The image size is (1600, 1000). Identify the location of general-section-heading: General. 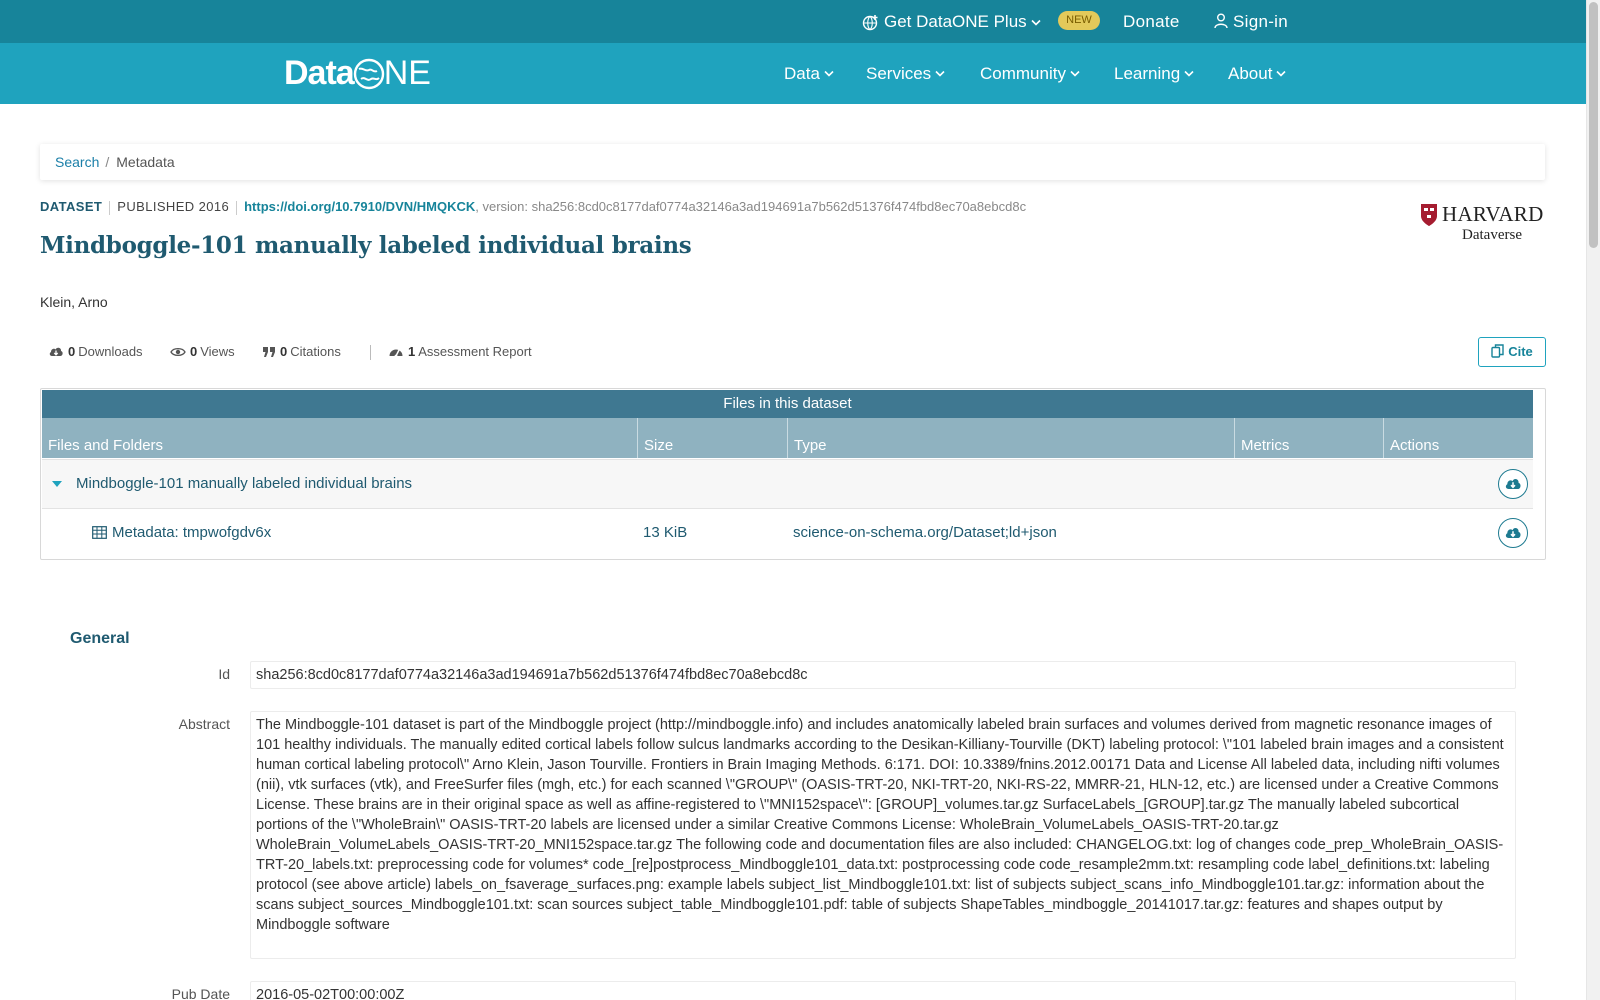
(100, 638).